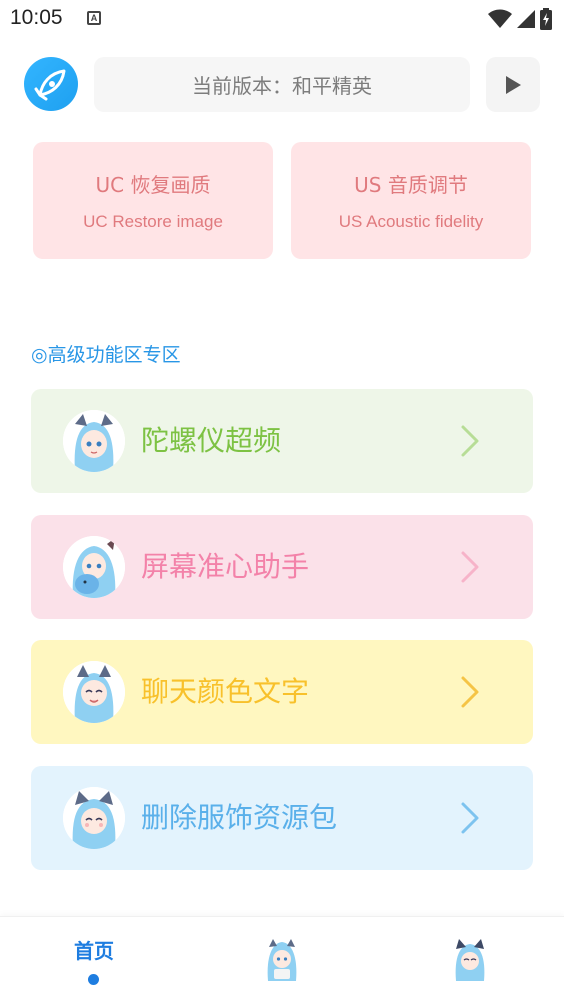 The image size is (564, 1004). Describe the element at coordinates (94, 949) in the screenshot. I see `nav-tab-home: 首页` at that location.